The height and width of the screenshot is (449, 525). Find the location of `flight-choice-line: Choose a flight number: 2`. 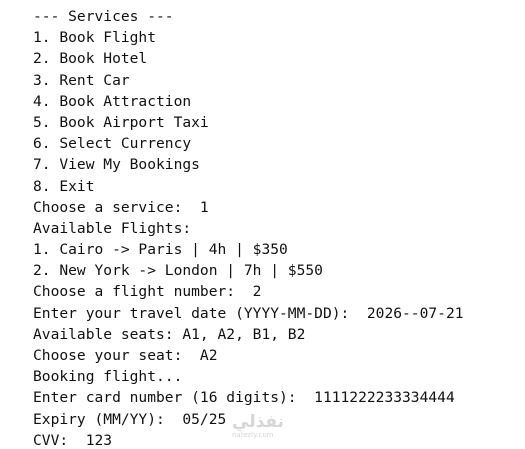

flight-choice-line: Choose a flight number: 2 is located at coordinates (147, 292).